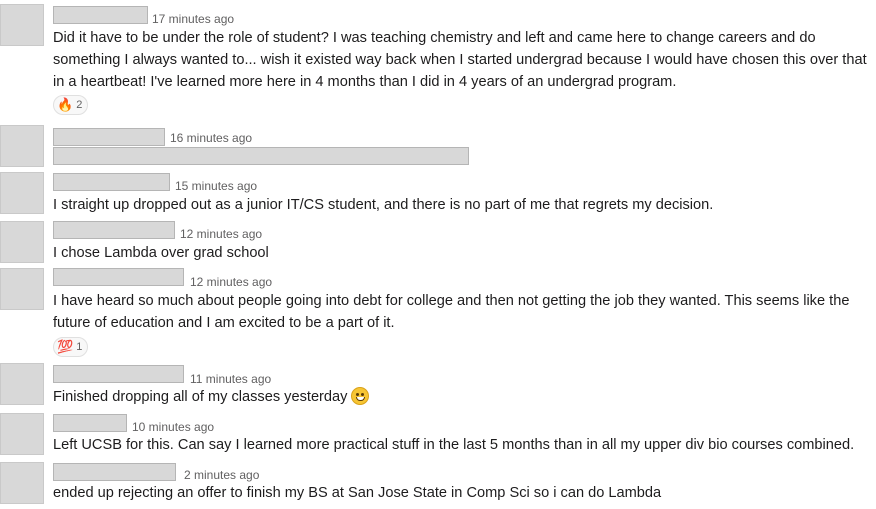 Image resolution: width=876 pixels, height=509 pixels. I want to click on reaction-badge: 💯 1, so click(71, 347).